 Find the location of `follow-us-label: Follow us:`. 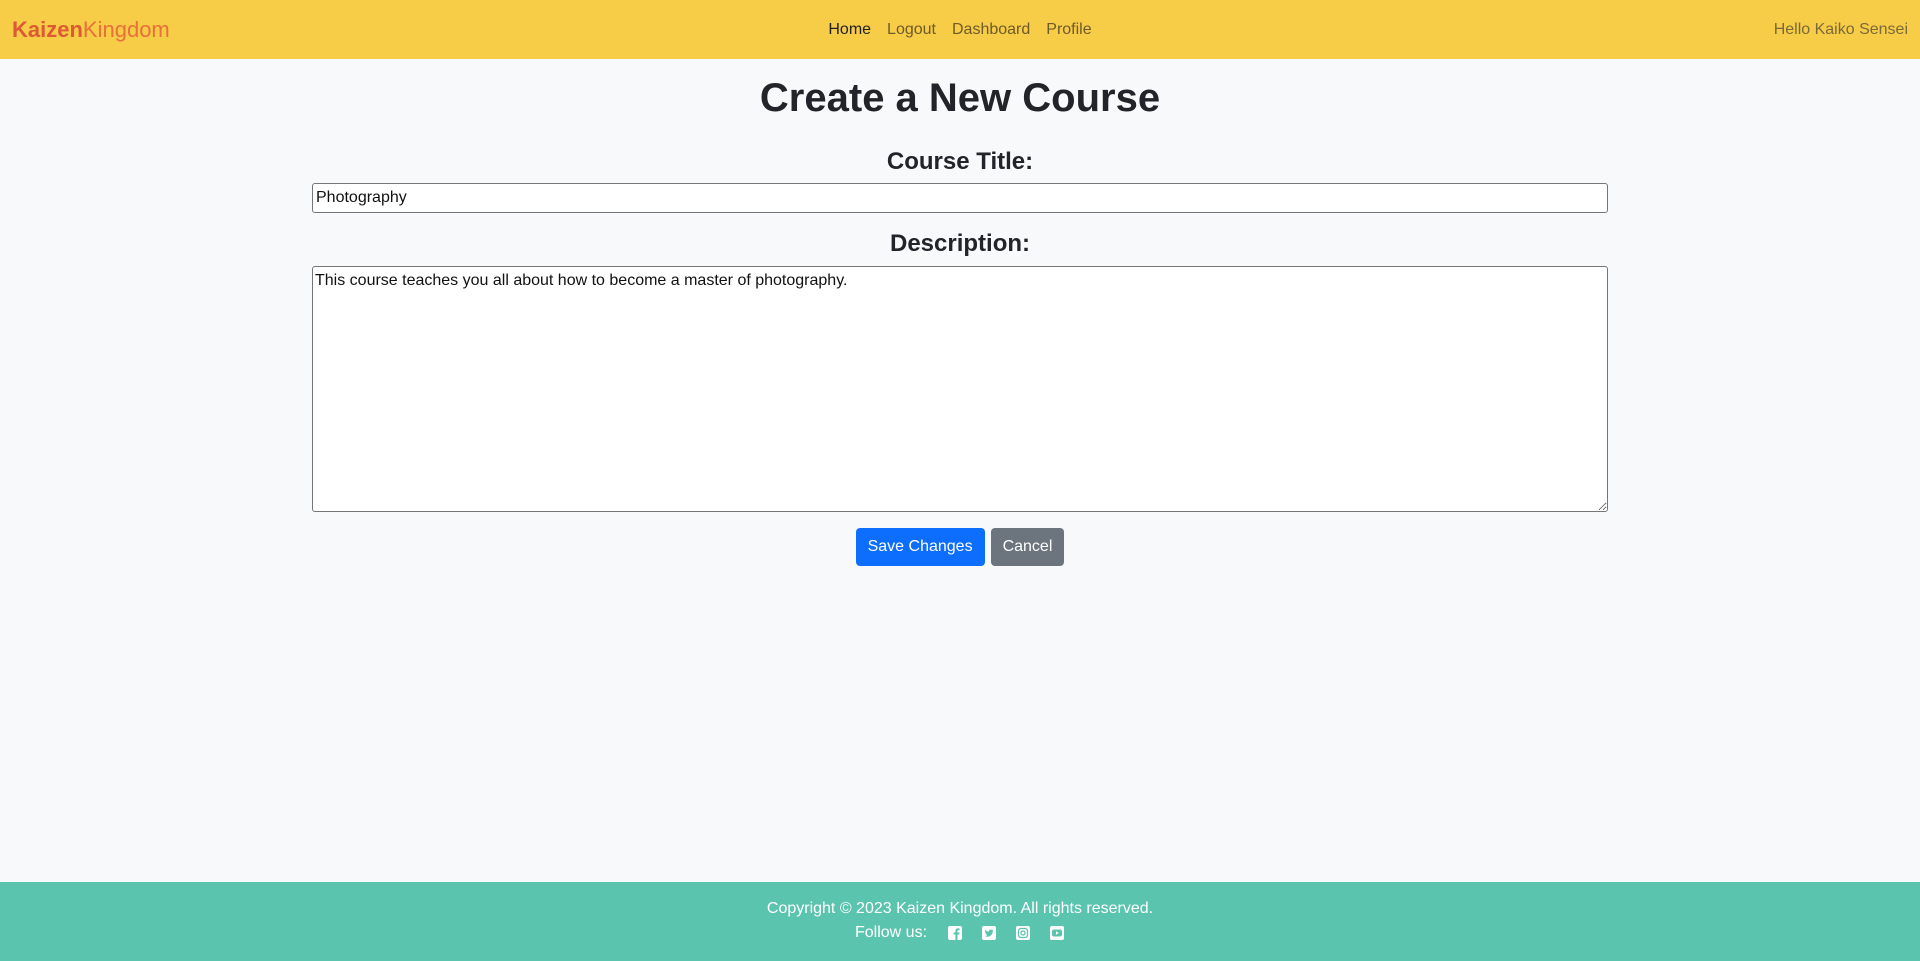

follow-us-label: Follow us: is located at coordinates (891, 932).